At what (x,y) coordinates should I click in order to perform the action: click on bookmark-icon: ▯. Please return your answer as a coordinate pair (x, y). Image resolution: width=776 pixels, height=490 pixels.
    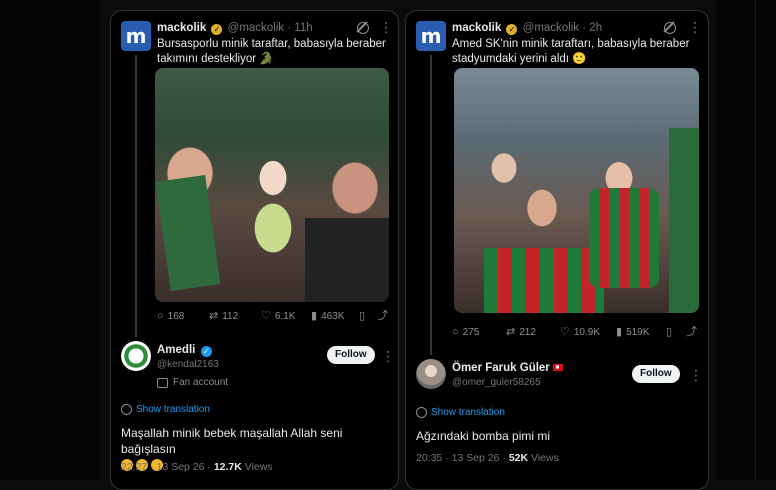
    Looking at the image, I should click on (362, 316).